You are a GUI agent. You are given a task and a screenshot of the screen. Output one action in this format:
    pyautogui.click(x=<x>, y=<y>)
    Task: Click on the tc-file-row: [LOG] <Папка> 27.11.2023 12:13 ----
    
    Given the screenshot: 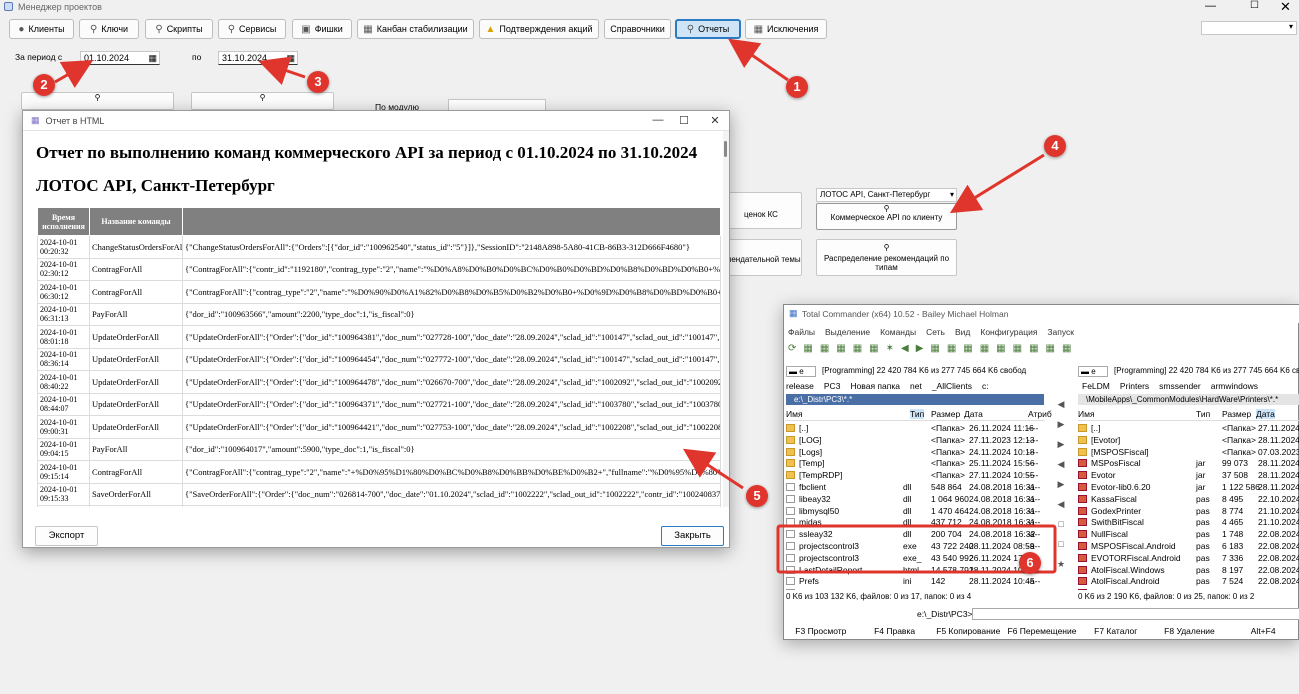 What is the action you would take?
    pyautogui.click(x=915, y=440)
    